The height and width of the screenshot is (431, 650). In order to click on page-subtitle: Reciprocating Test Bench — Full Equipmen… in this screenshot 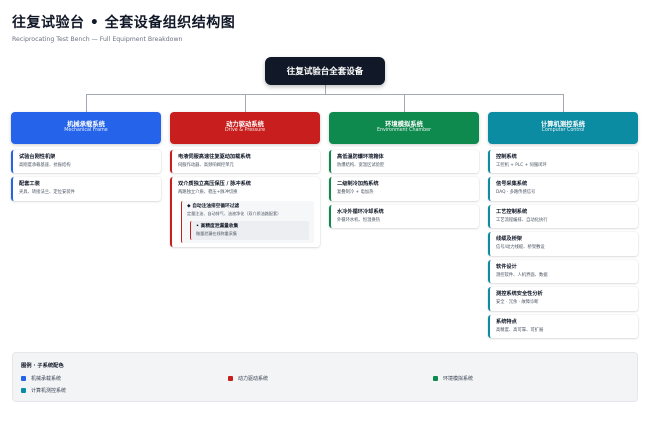, I will do `click(97, 39)`.